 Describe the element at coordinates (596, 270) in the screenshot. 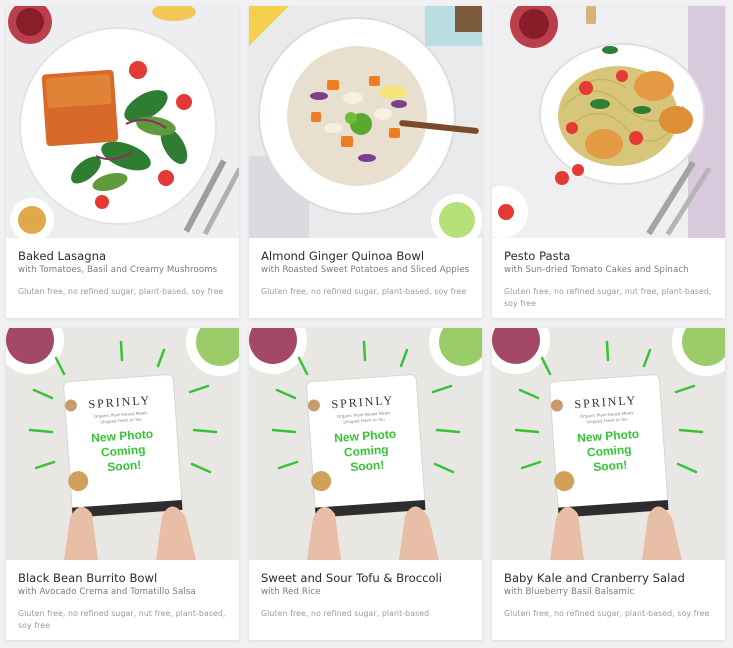

I see `meal-subtitle: with Sun-dried Tomato Cakes and Spinach` at that location.